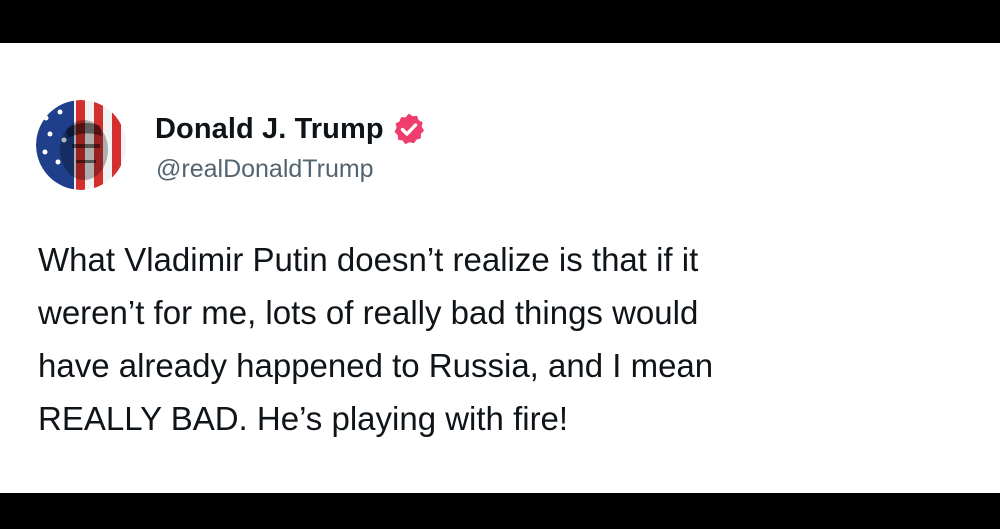 The width and height of the screenshot is (1000, 529). I want to click on author-name-row: Donald J. Trump, so click(290, 129).